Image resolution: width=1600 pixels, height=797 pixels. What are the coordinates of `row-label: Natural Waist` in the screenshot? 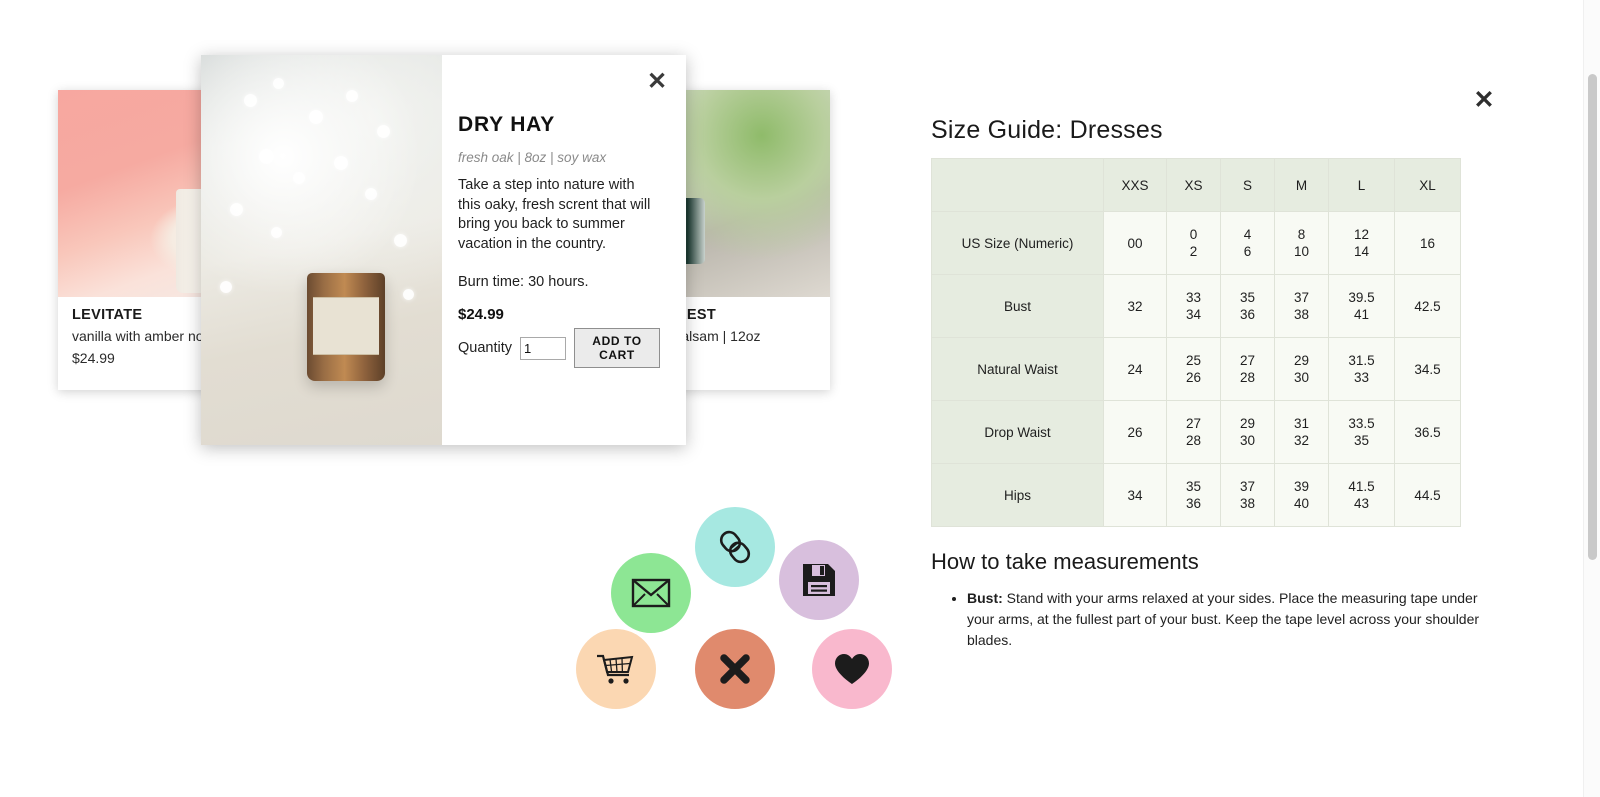 It's located at (1017, 369).